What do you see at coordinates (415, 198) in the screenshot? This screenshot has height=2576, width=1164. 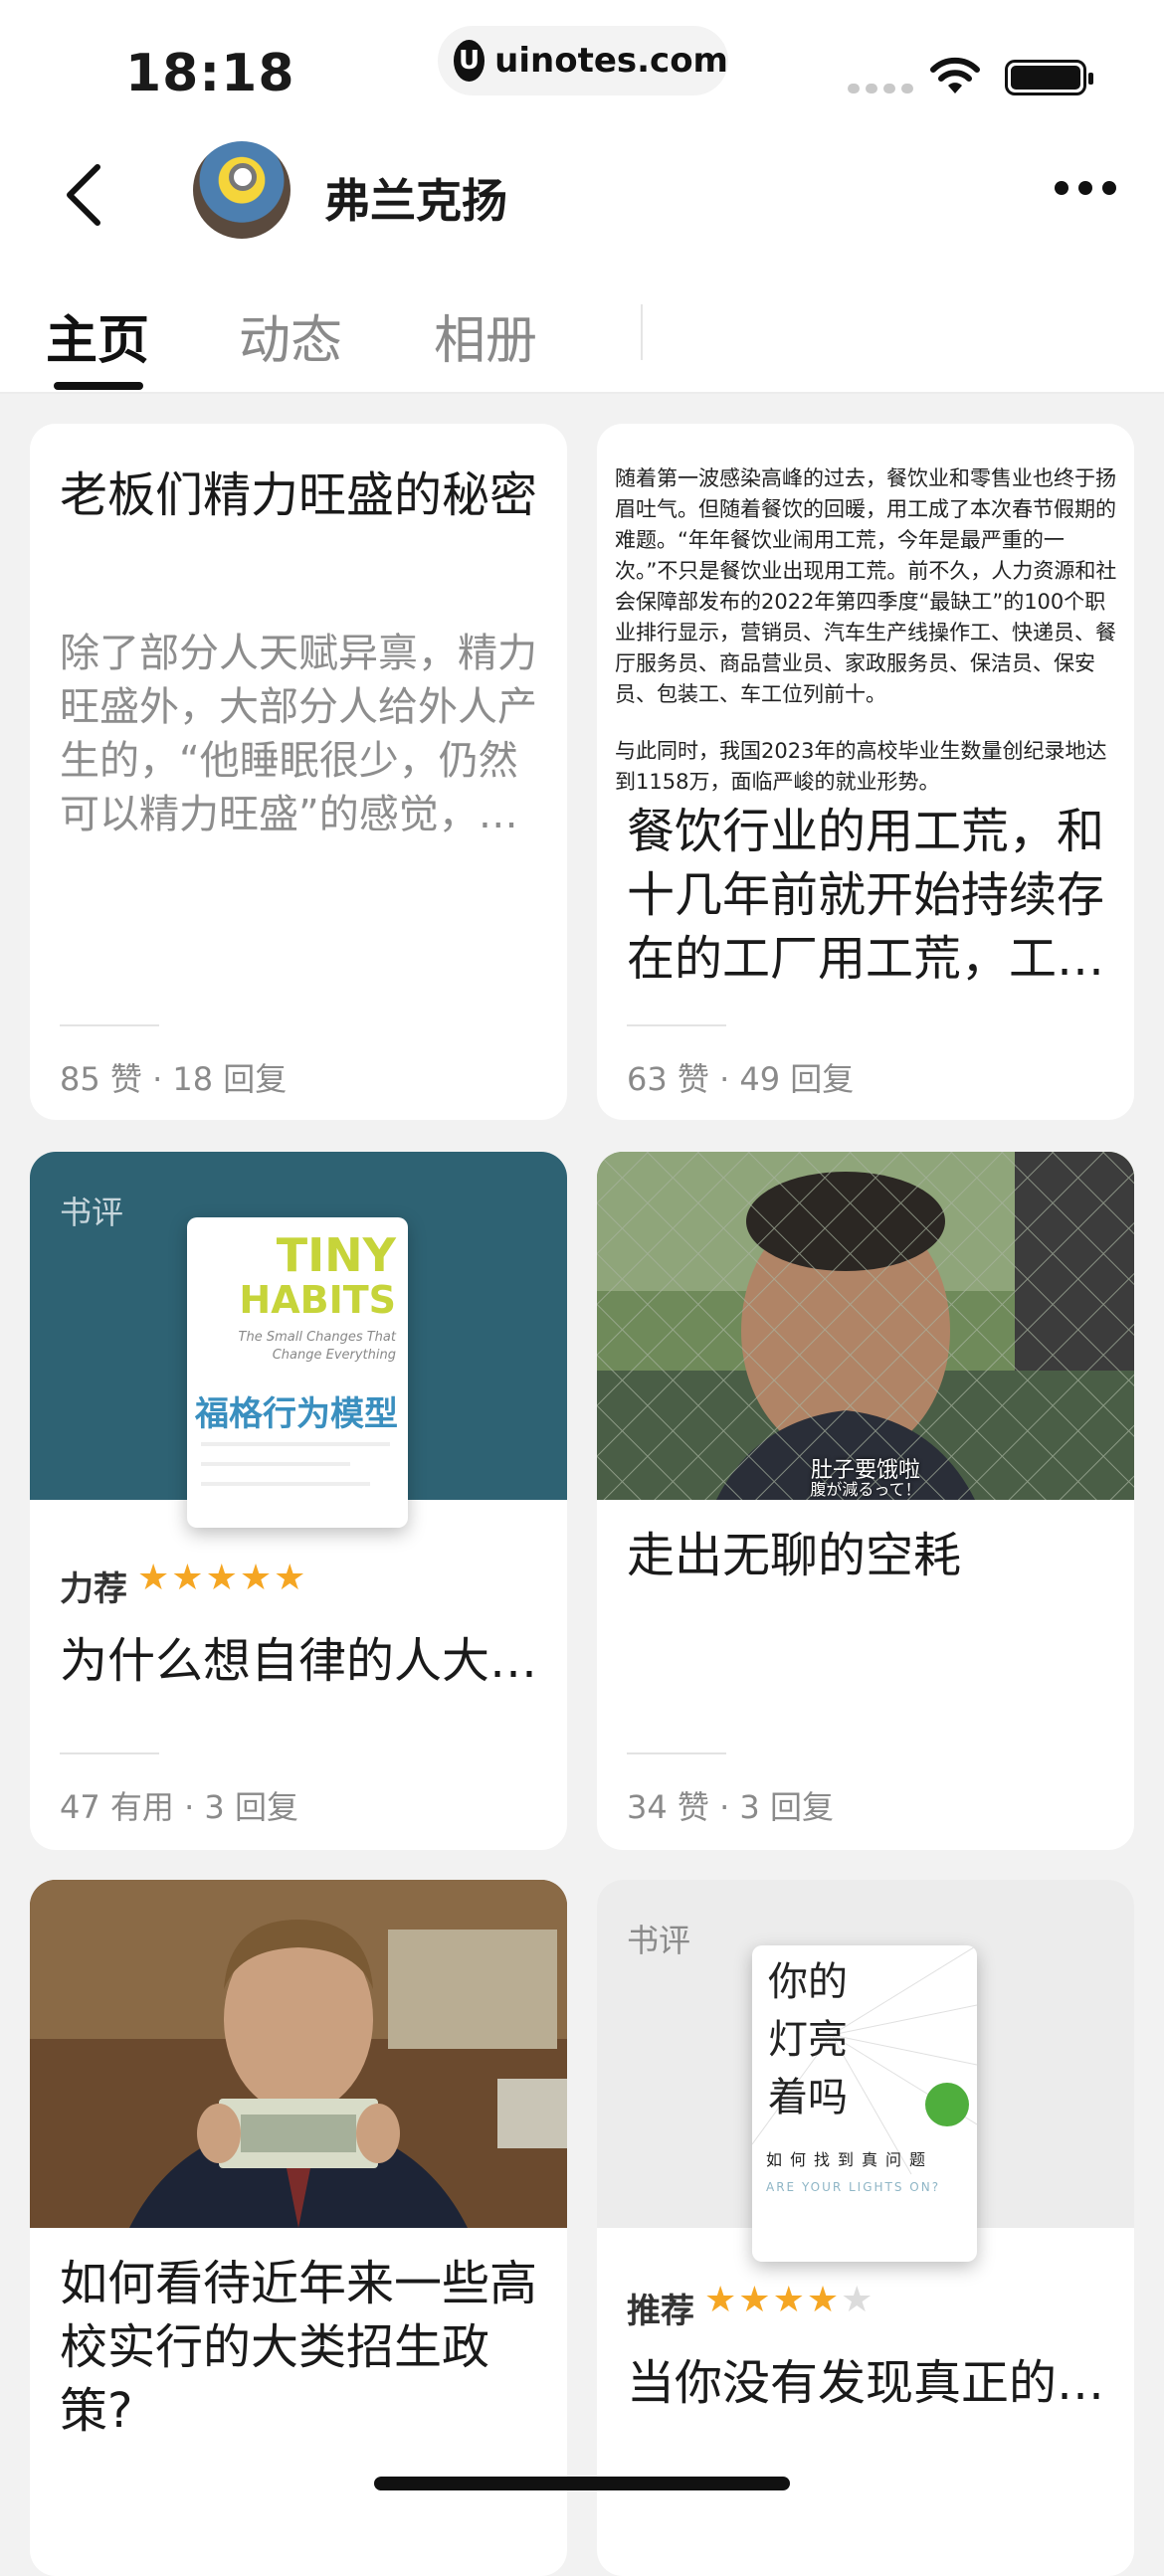 I see `username: 弗兰克扬` at bounding box center [415, 198].